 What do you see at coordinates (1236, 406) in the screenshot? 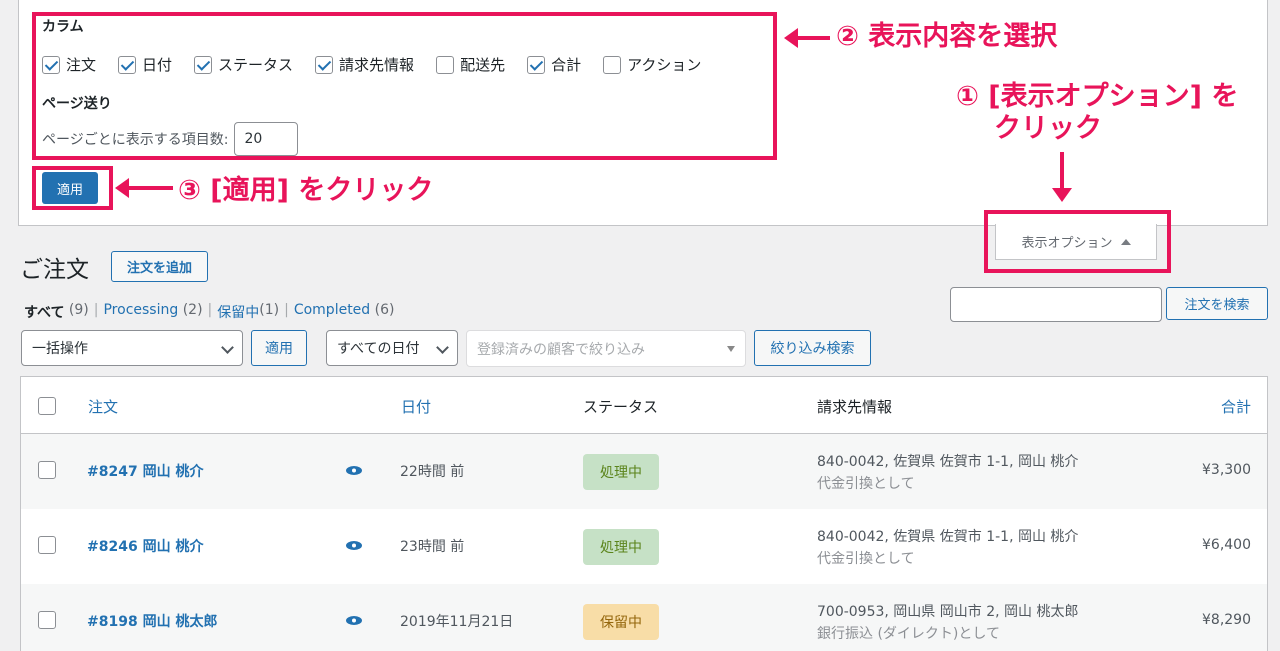
I see `column-header-total: 合計` at bounding box center [1236, 406].